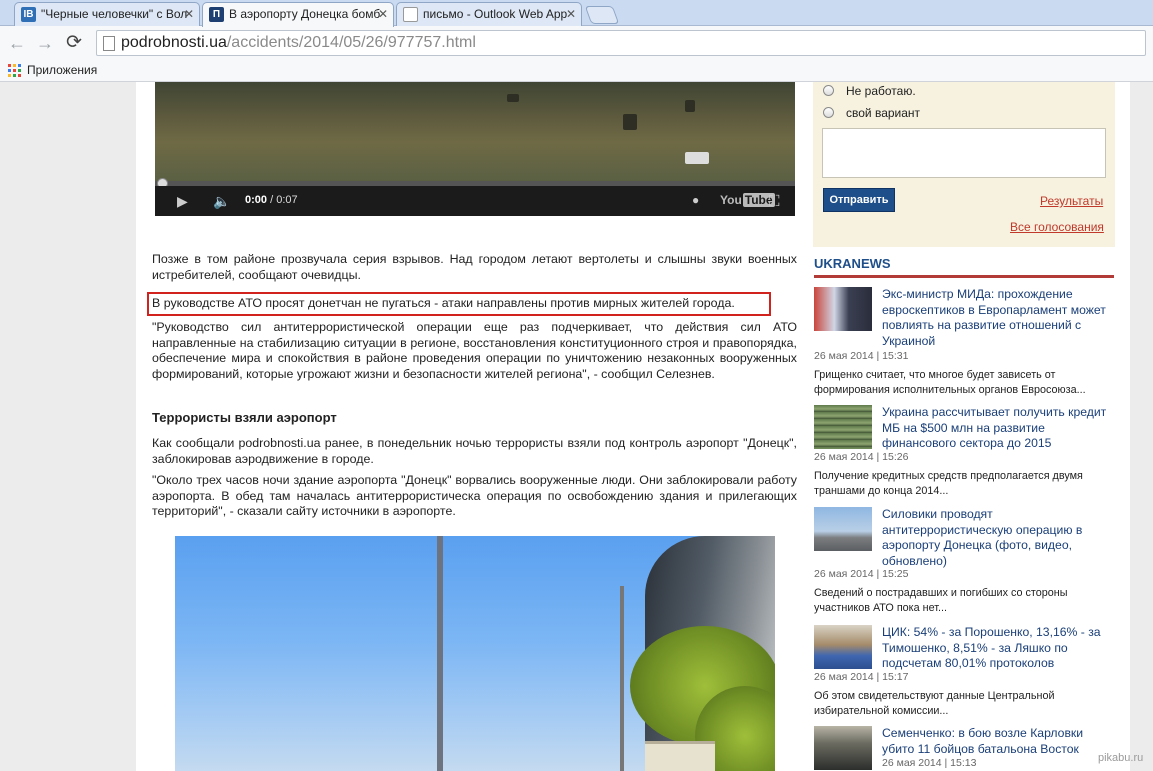 The width and height of the screenshot is (1153, 771). Describe the element at coordinates (828, 90) in the screenshot. I see `poll-radio-not-working` at that location.